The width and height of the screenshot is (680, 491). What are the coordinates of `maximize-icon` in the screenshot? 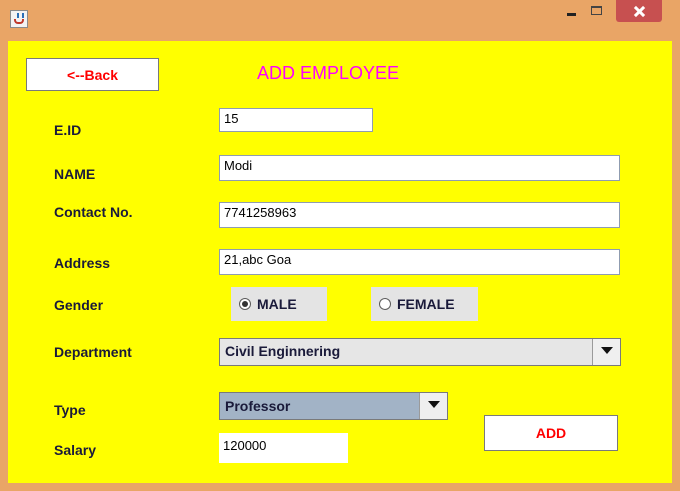 It's located at (597, 11).